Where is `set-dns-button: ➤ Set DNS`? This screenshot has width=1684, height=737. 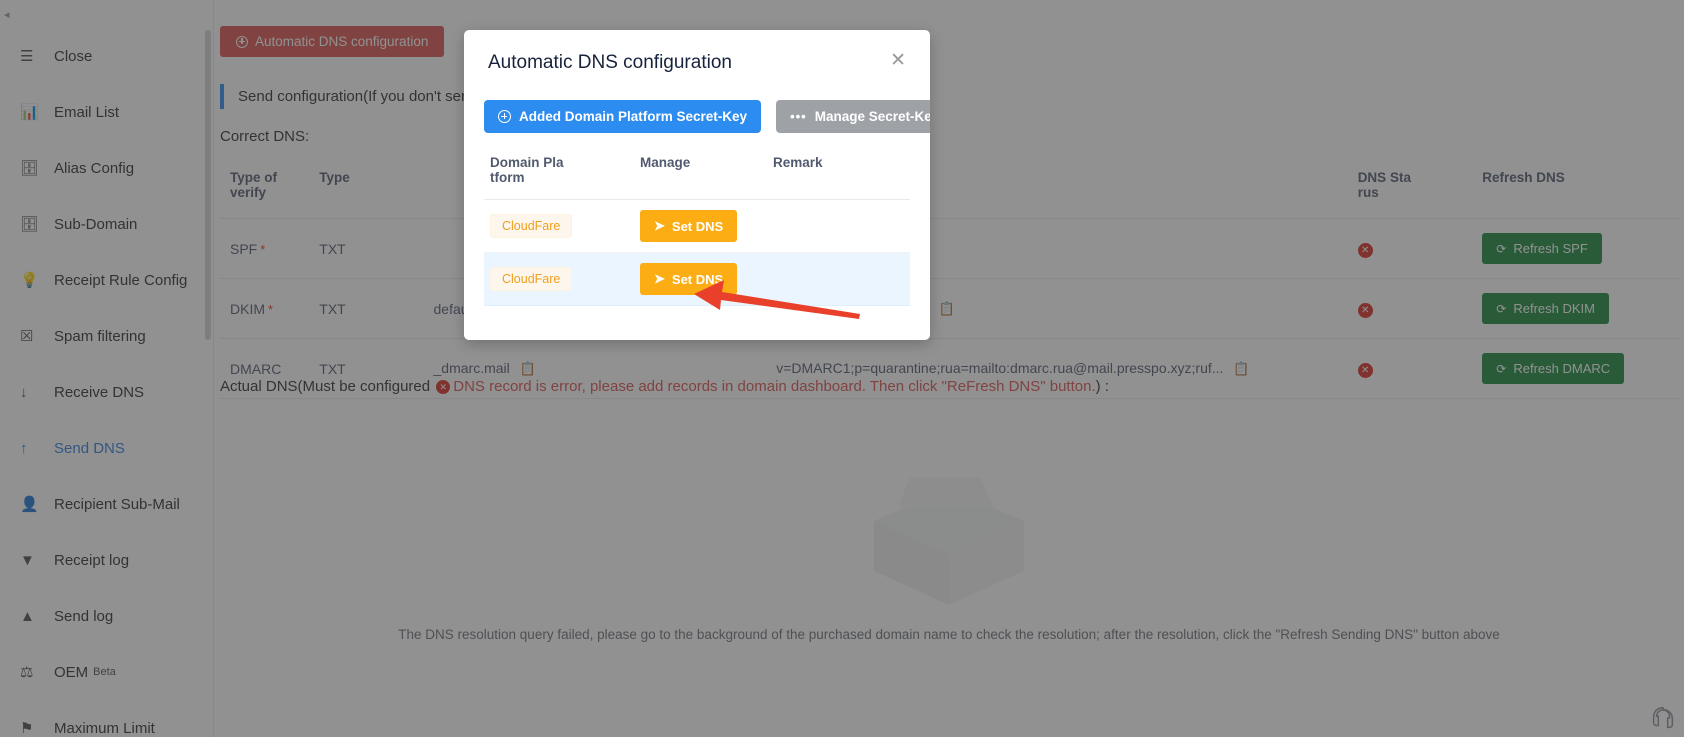 set-dns-button: ➤ Set DNS is located at coordinates (689, 226).